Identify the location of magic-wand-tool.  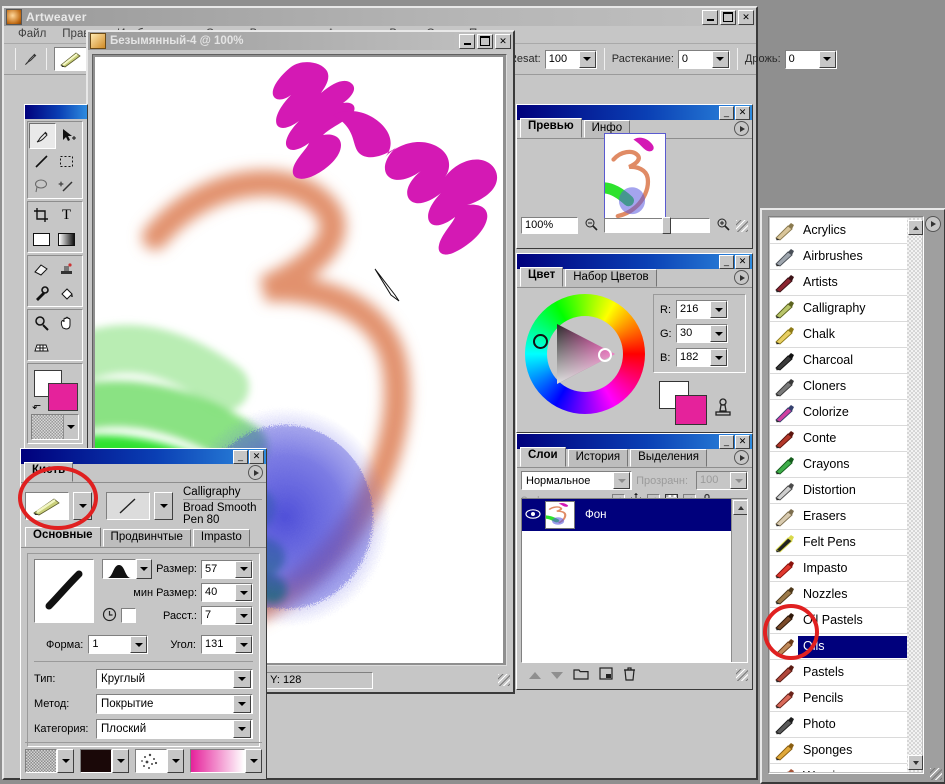
(66, 185).